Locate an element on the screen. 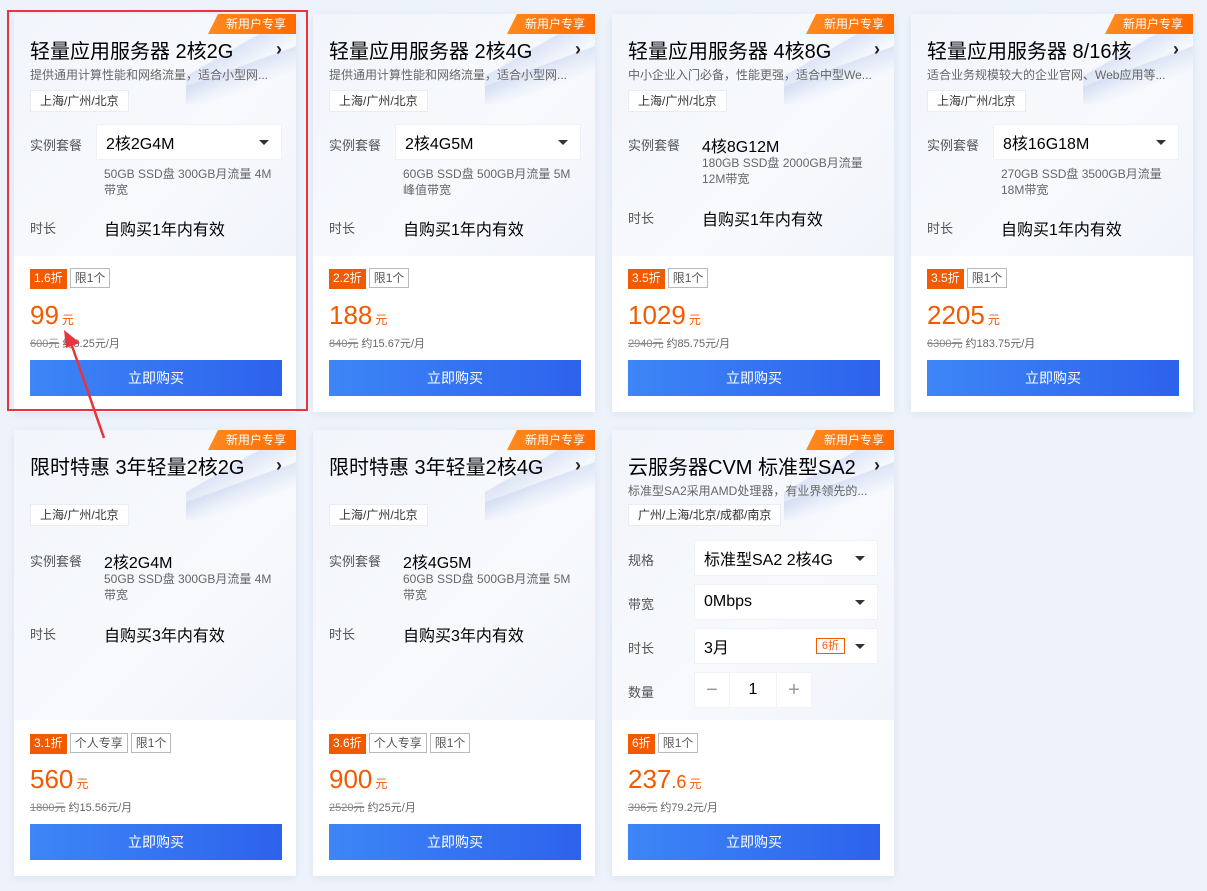 Image resolution: width=1207 pixels, height=891 pixels. annotation-arrow is located at coordinates (85, 384).